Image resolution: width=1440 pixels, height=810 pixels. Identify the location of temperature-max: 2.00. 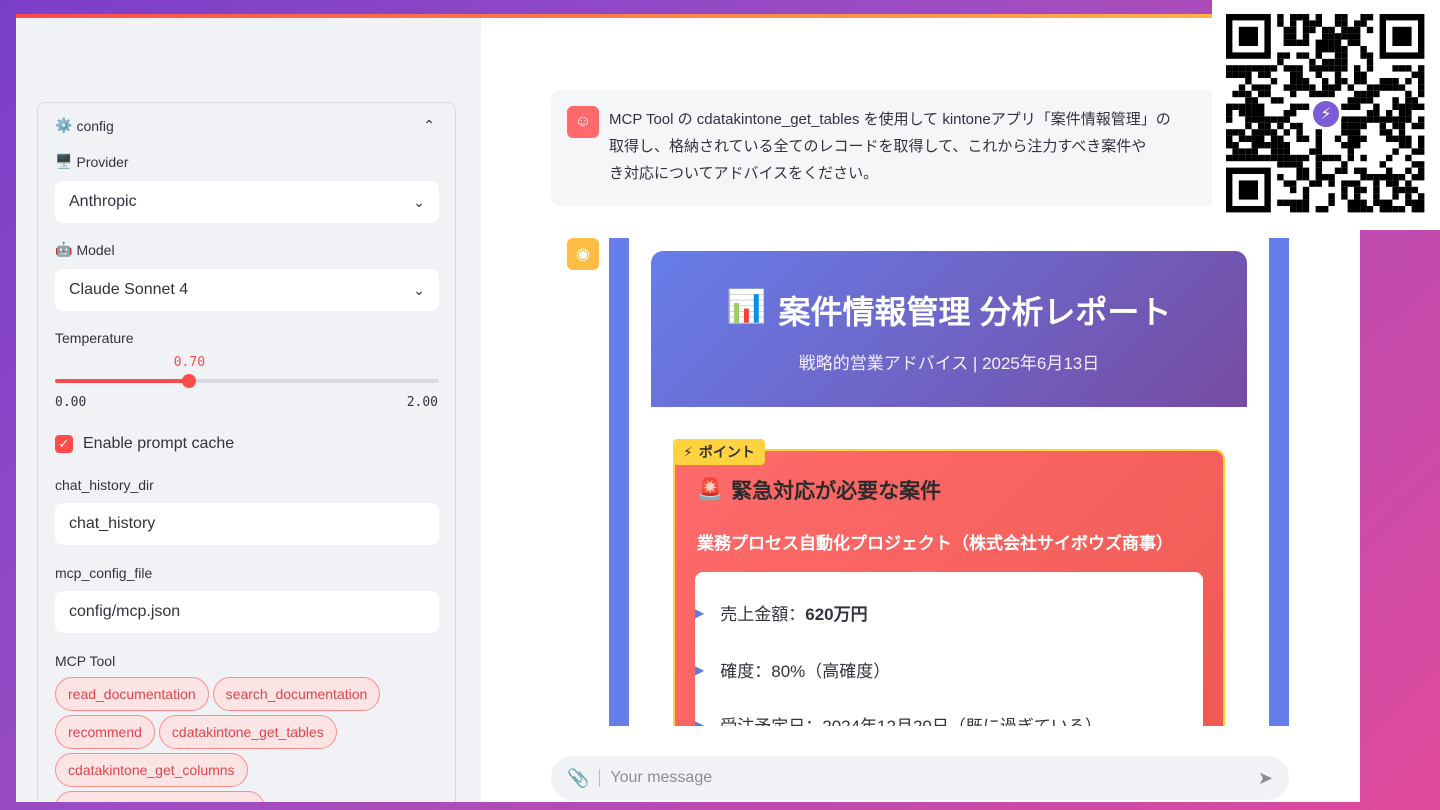
(422, 402).